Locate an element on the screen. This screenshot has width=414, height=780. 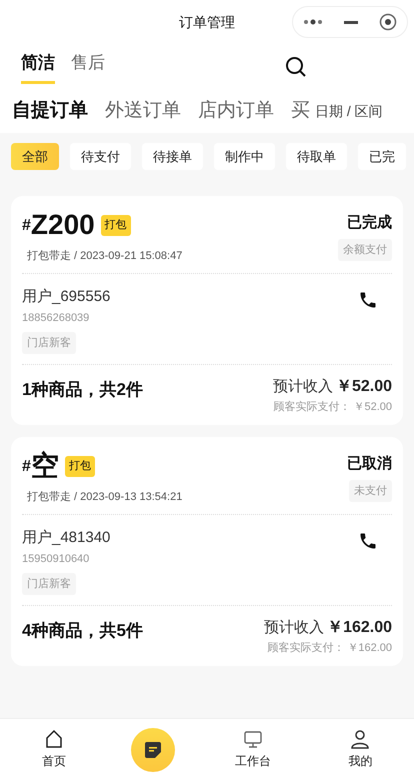
income-amount: ￥162.00 is located at coordinates (359, 628).